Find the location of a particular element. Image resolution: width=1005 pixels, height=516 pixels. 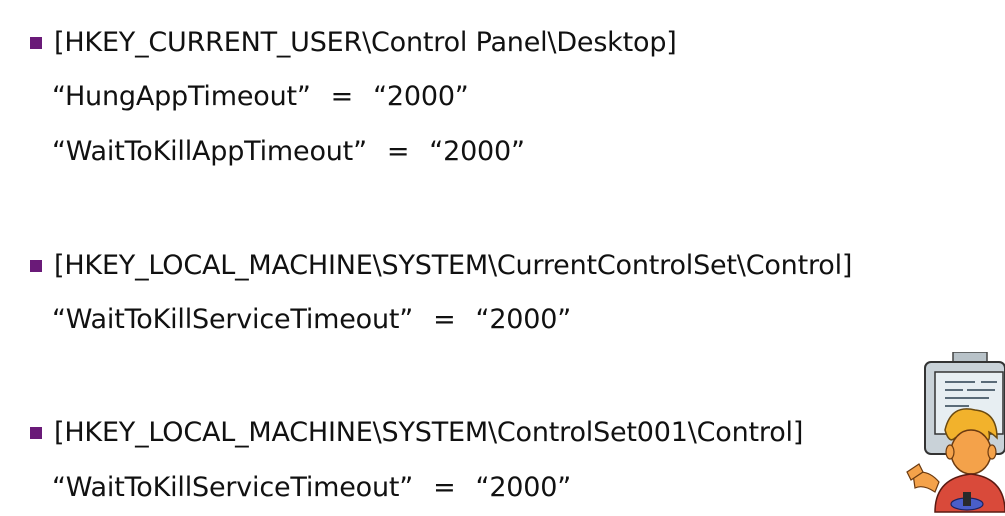

value-name: “HungAppTimeout” is located at coordinates (181, 96).